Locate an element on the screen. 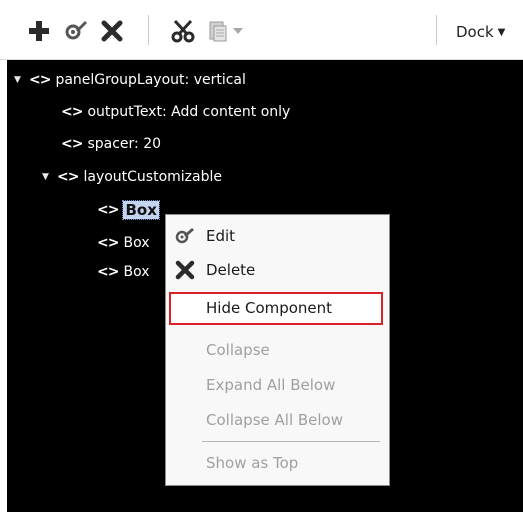 The image size is (523, 512). menu-item-label: Collapse is located at coordinates (238, 350).